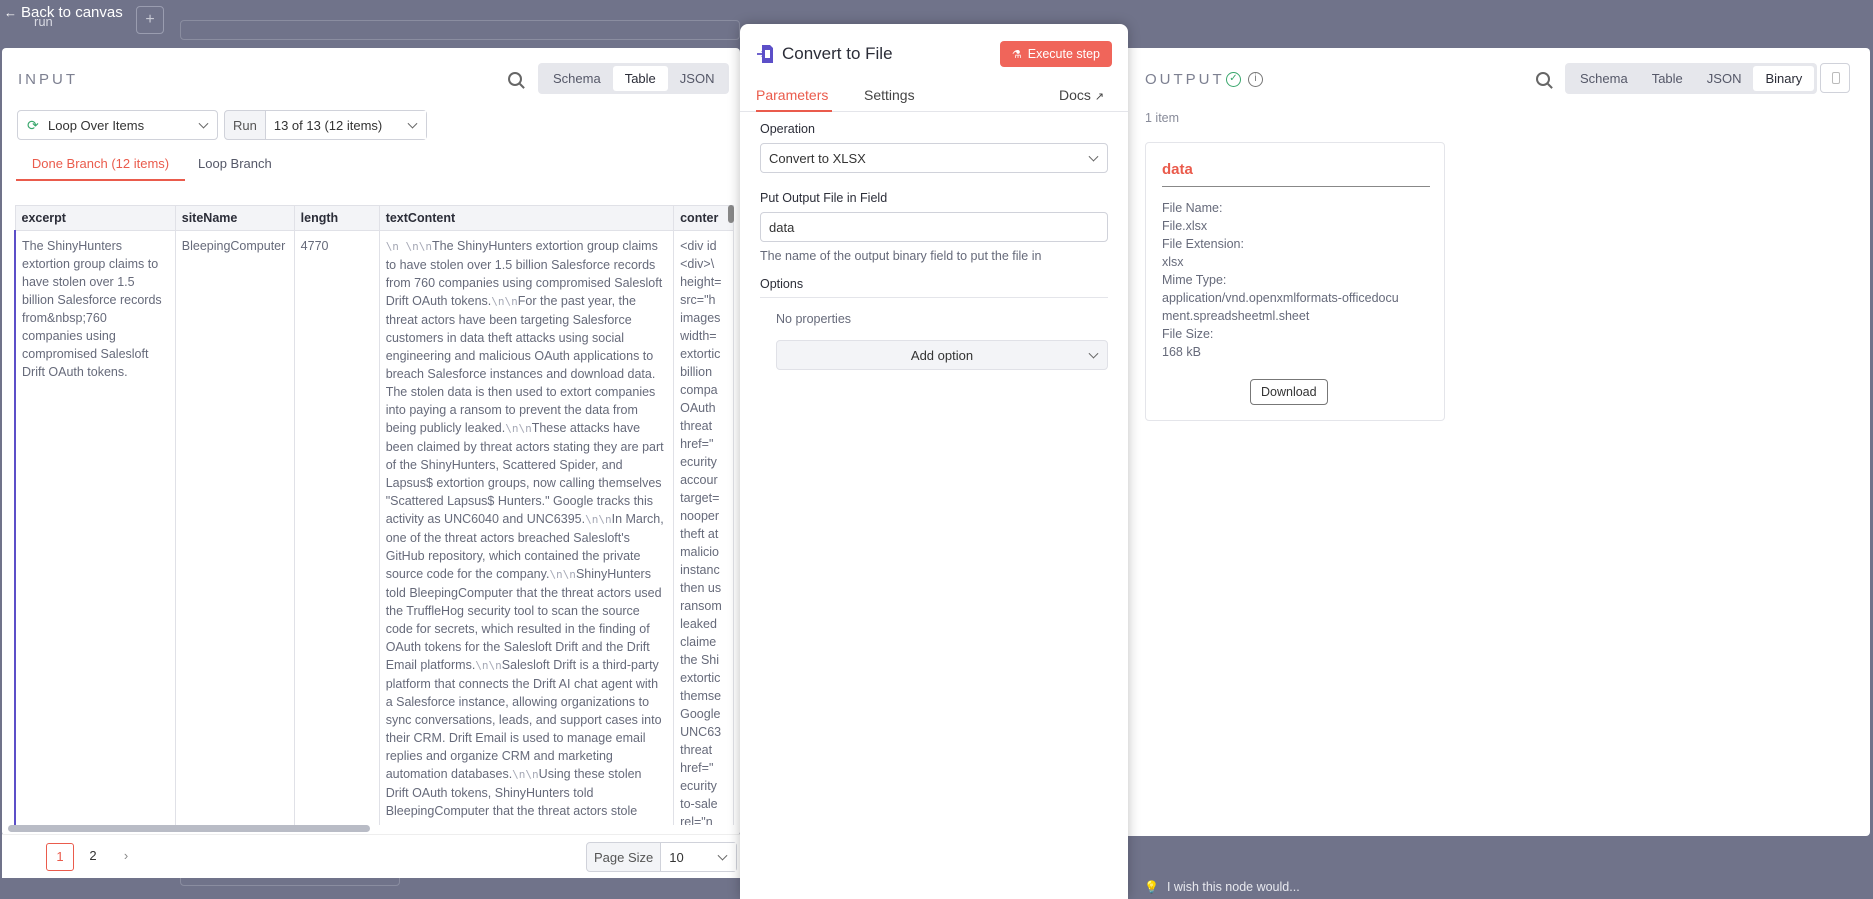  What do you see at coordinates (577, 78) in the screenshot?
I see `input-view-schema: Schema` at bounding box center [577, 78].